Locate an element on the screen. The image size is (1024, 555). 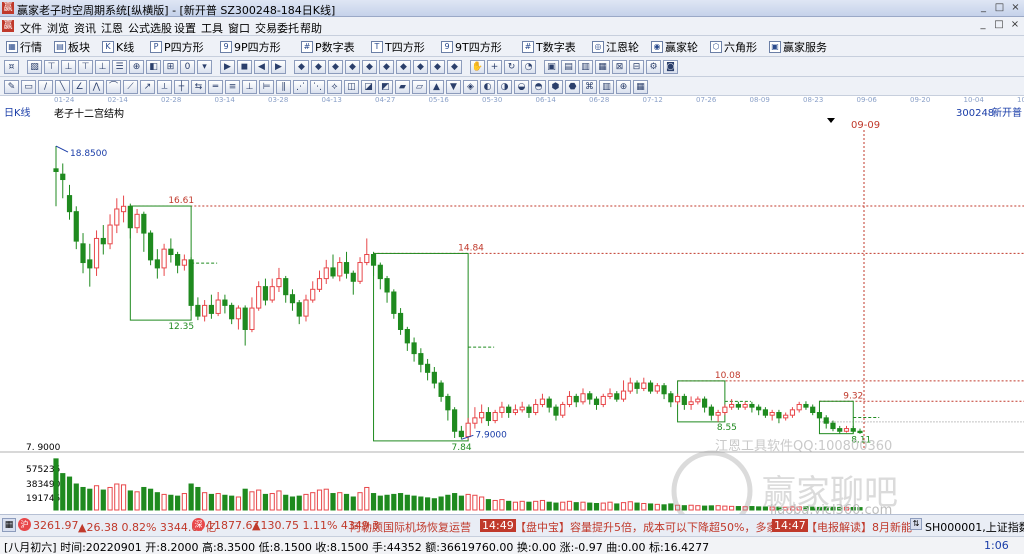
menu-gann: 江恩 is located at coordinates (112, 28).